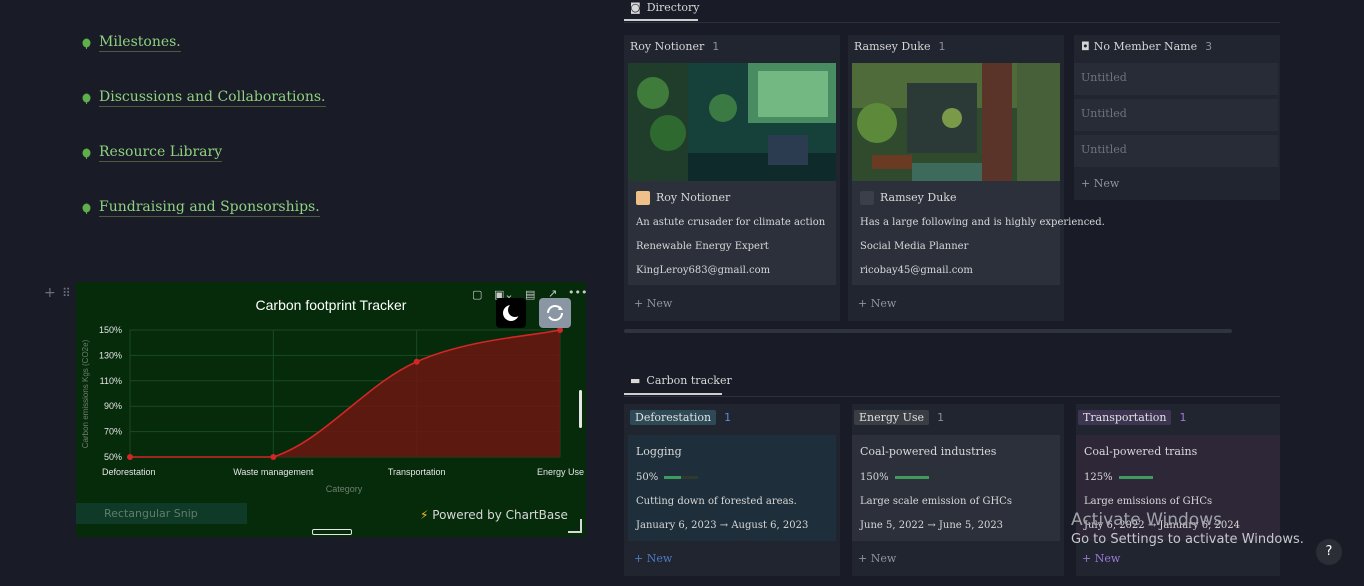 The width and height of the screenshot is (1364, 586). Describe the element at coordinates (1329, 552) in the screenshot. I see `help-button: ?` at that location.